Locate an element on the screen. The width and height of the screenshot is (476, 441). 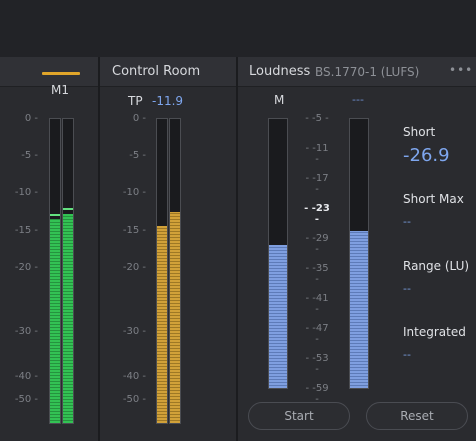
cr-scale-tick: -20 - is located at coordinates (134, 267).